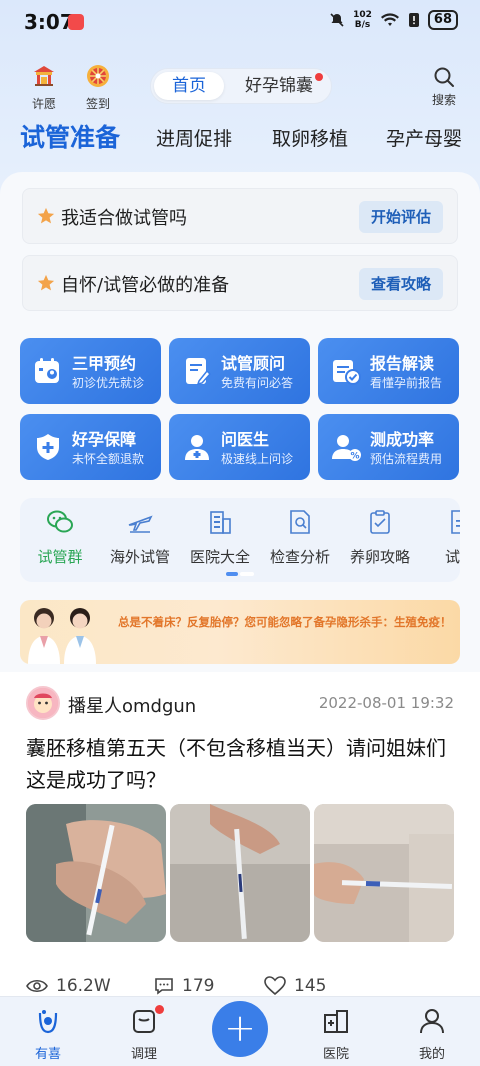  Describe the element at coordinates (393, 20) in the screenshot. I see `status-icons: 102 B/s 68` at that location.